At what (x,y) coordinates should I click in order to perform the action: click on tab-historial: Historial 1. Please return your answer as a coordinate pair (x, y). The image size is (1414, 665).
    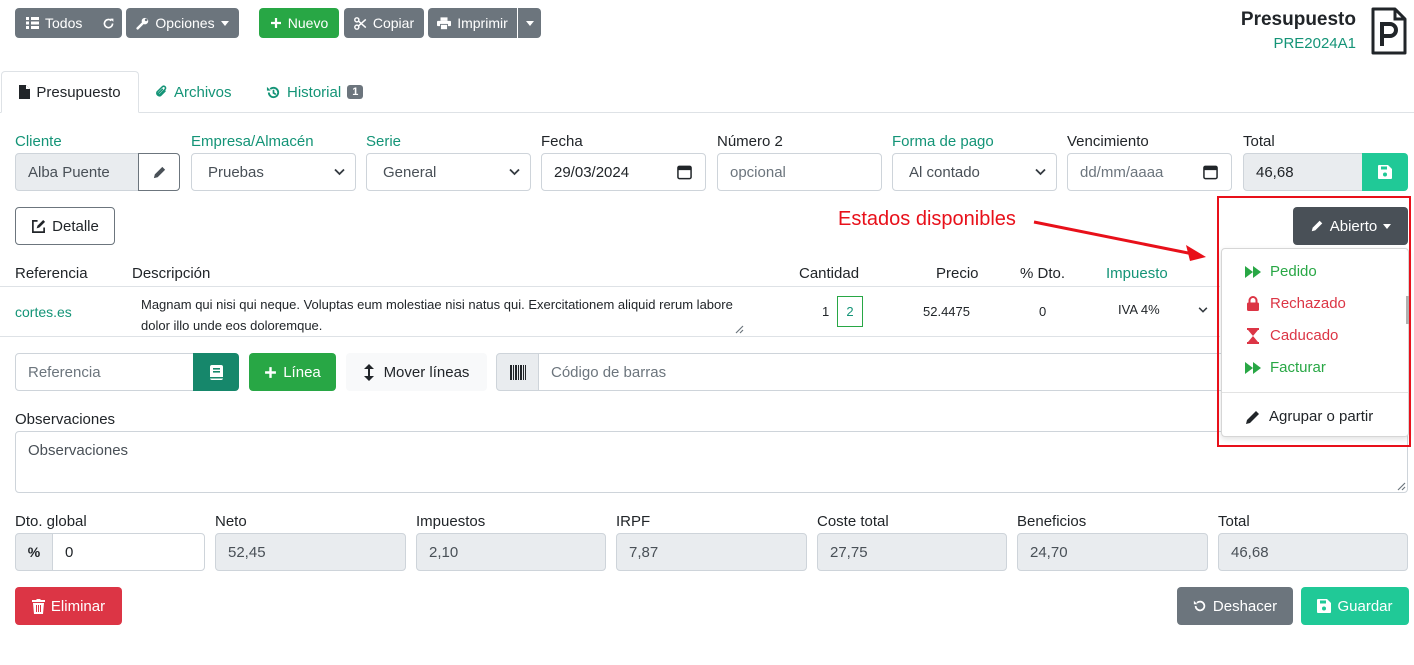
    Looking at the image, I should click on (315, 92).